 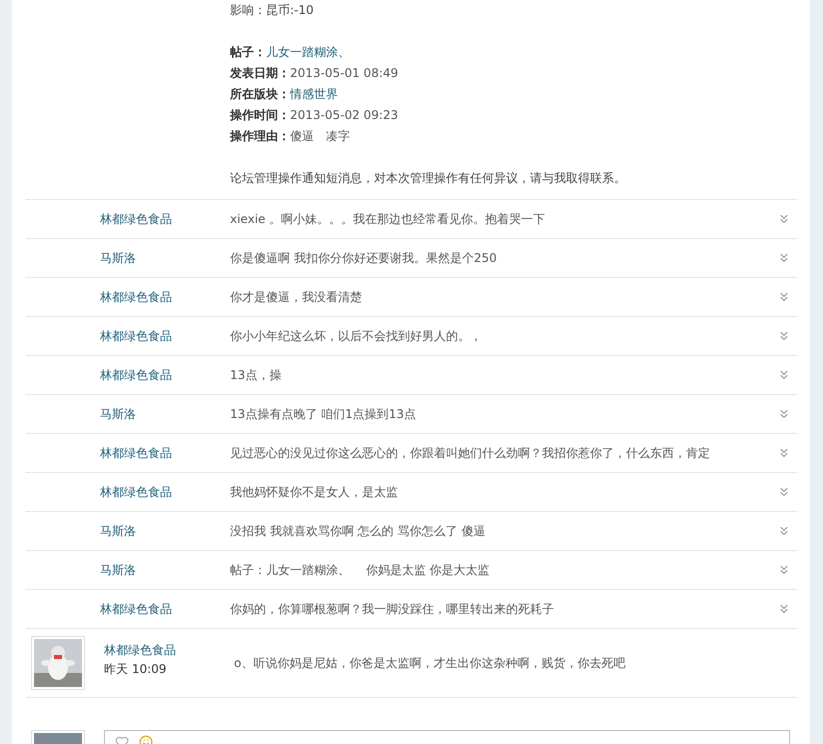 I want to click on post-time: 昨天 10:09, so click(x=136, y=669).